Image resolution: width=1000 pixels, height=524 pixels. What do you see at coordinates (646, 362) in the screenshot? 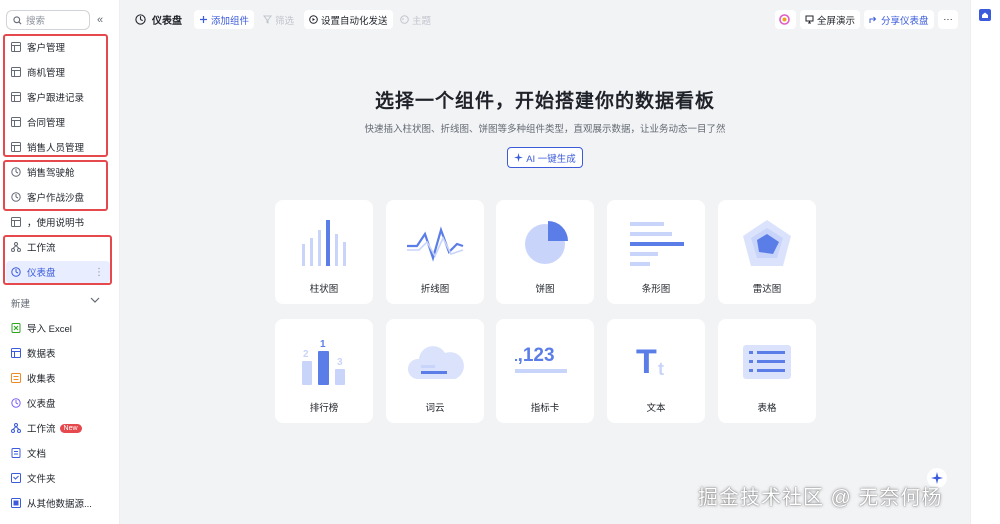
I see `text-glyph: T` at bounding box center [646, 362].